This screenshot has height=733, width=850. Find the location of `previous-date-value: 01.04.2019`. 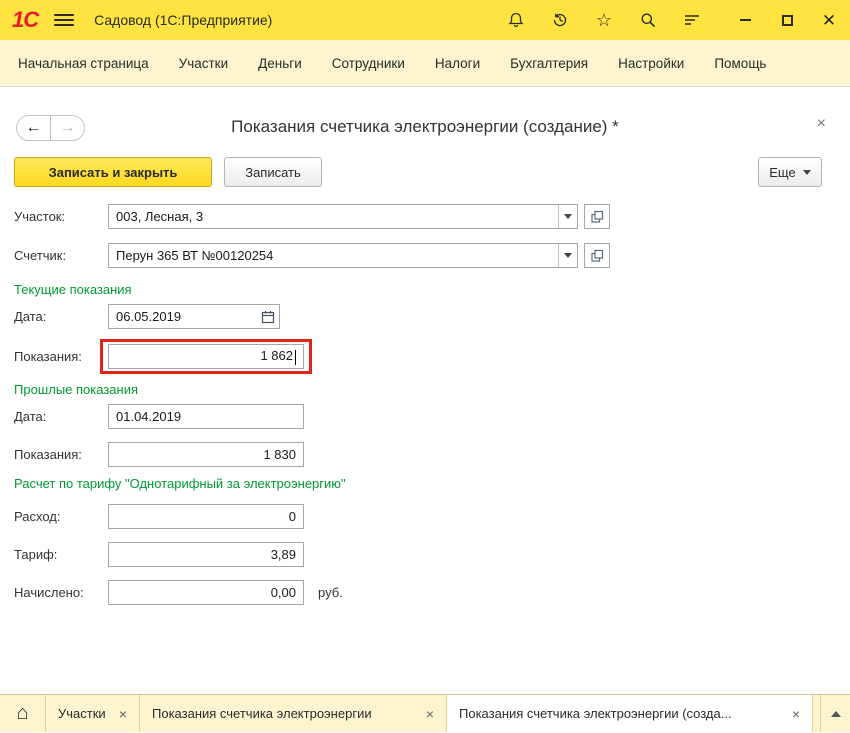

previous-date-value: 01.04.2019 is located at coordinates (149, 416).